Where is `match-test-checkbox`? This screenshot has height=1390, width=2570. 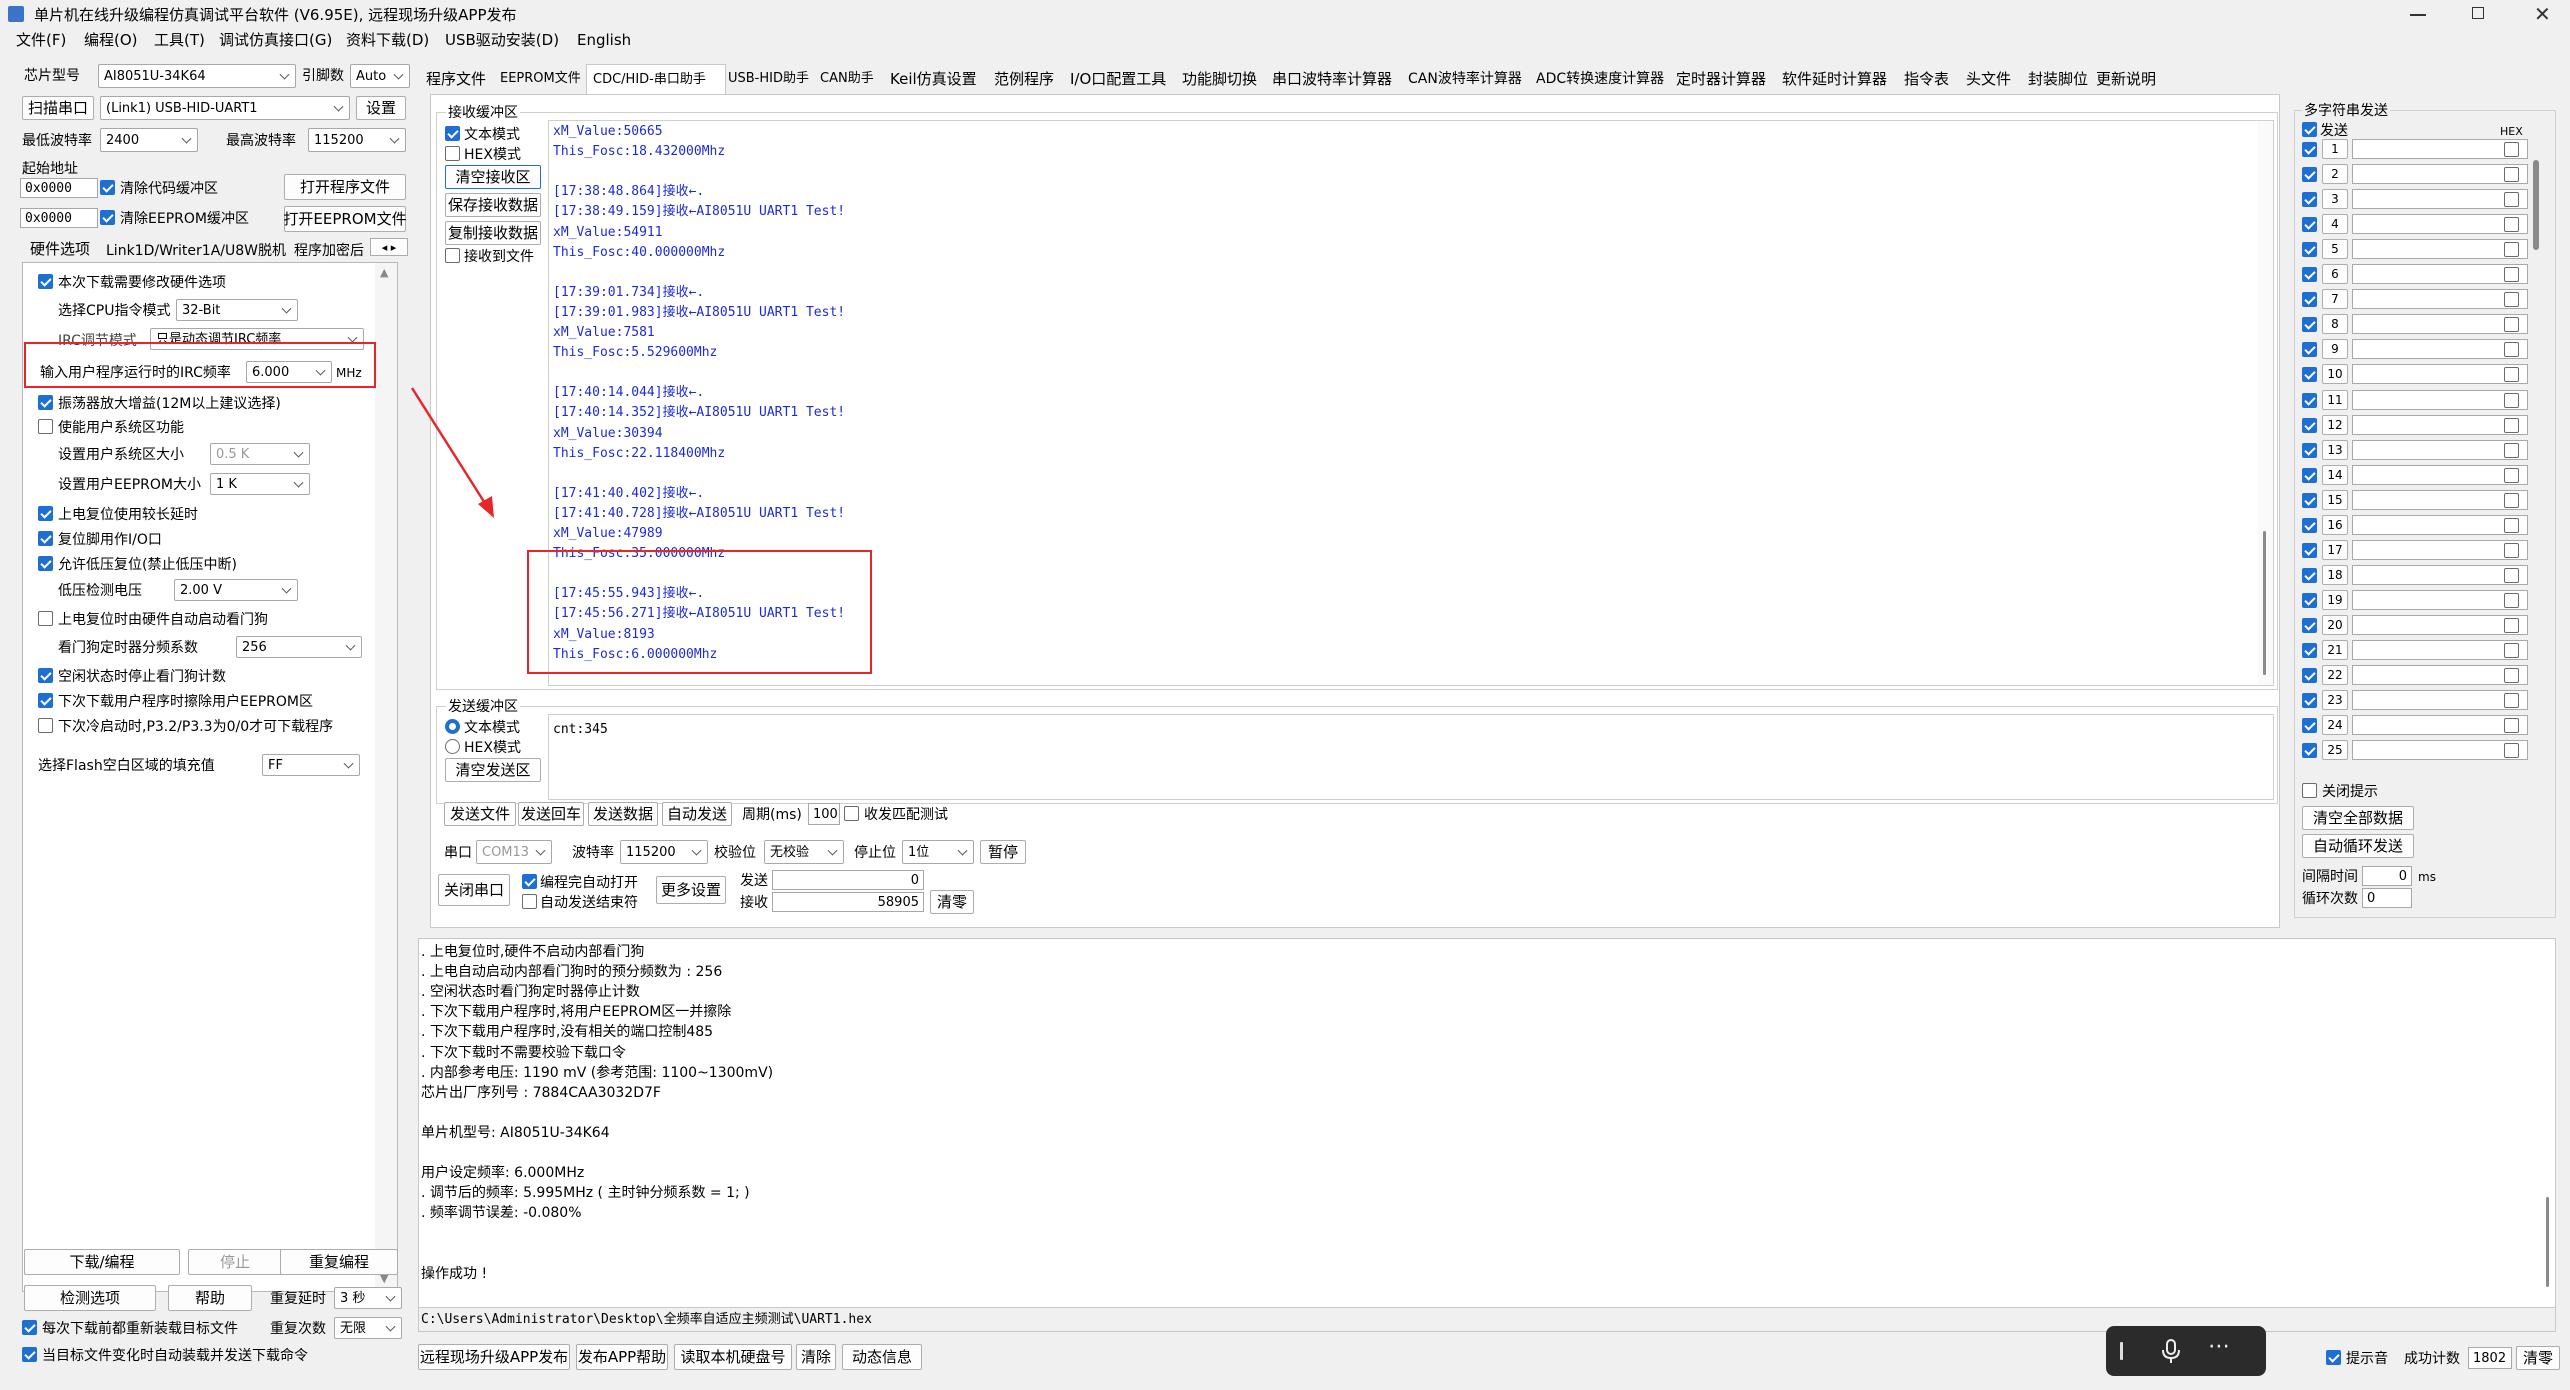 match-test-checkbox is located at coordinates (851, 813).